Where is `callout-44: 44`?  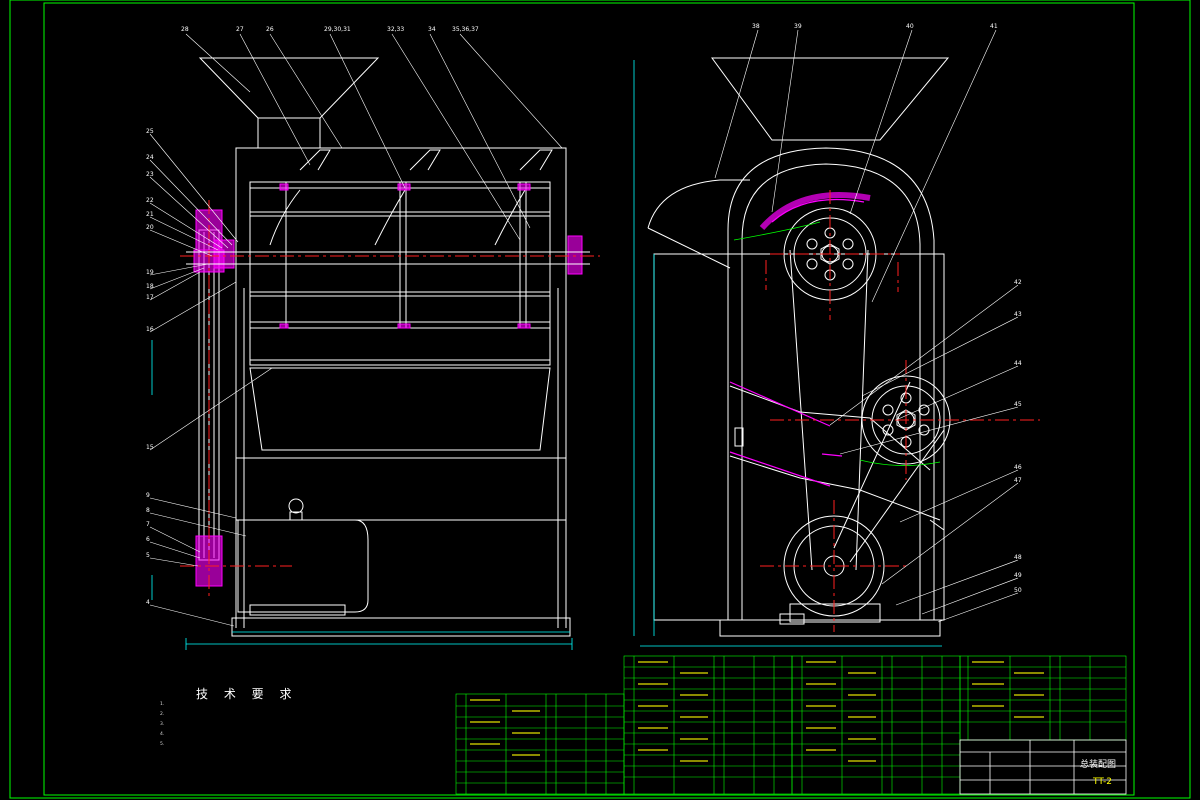 callout-44: 44 is located at coordinates (1018, 363).